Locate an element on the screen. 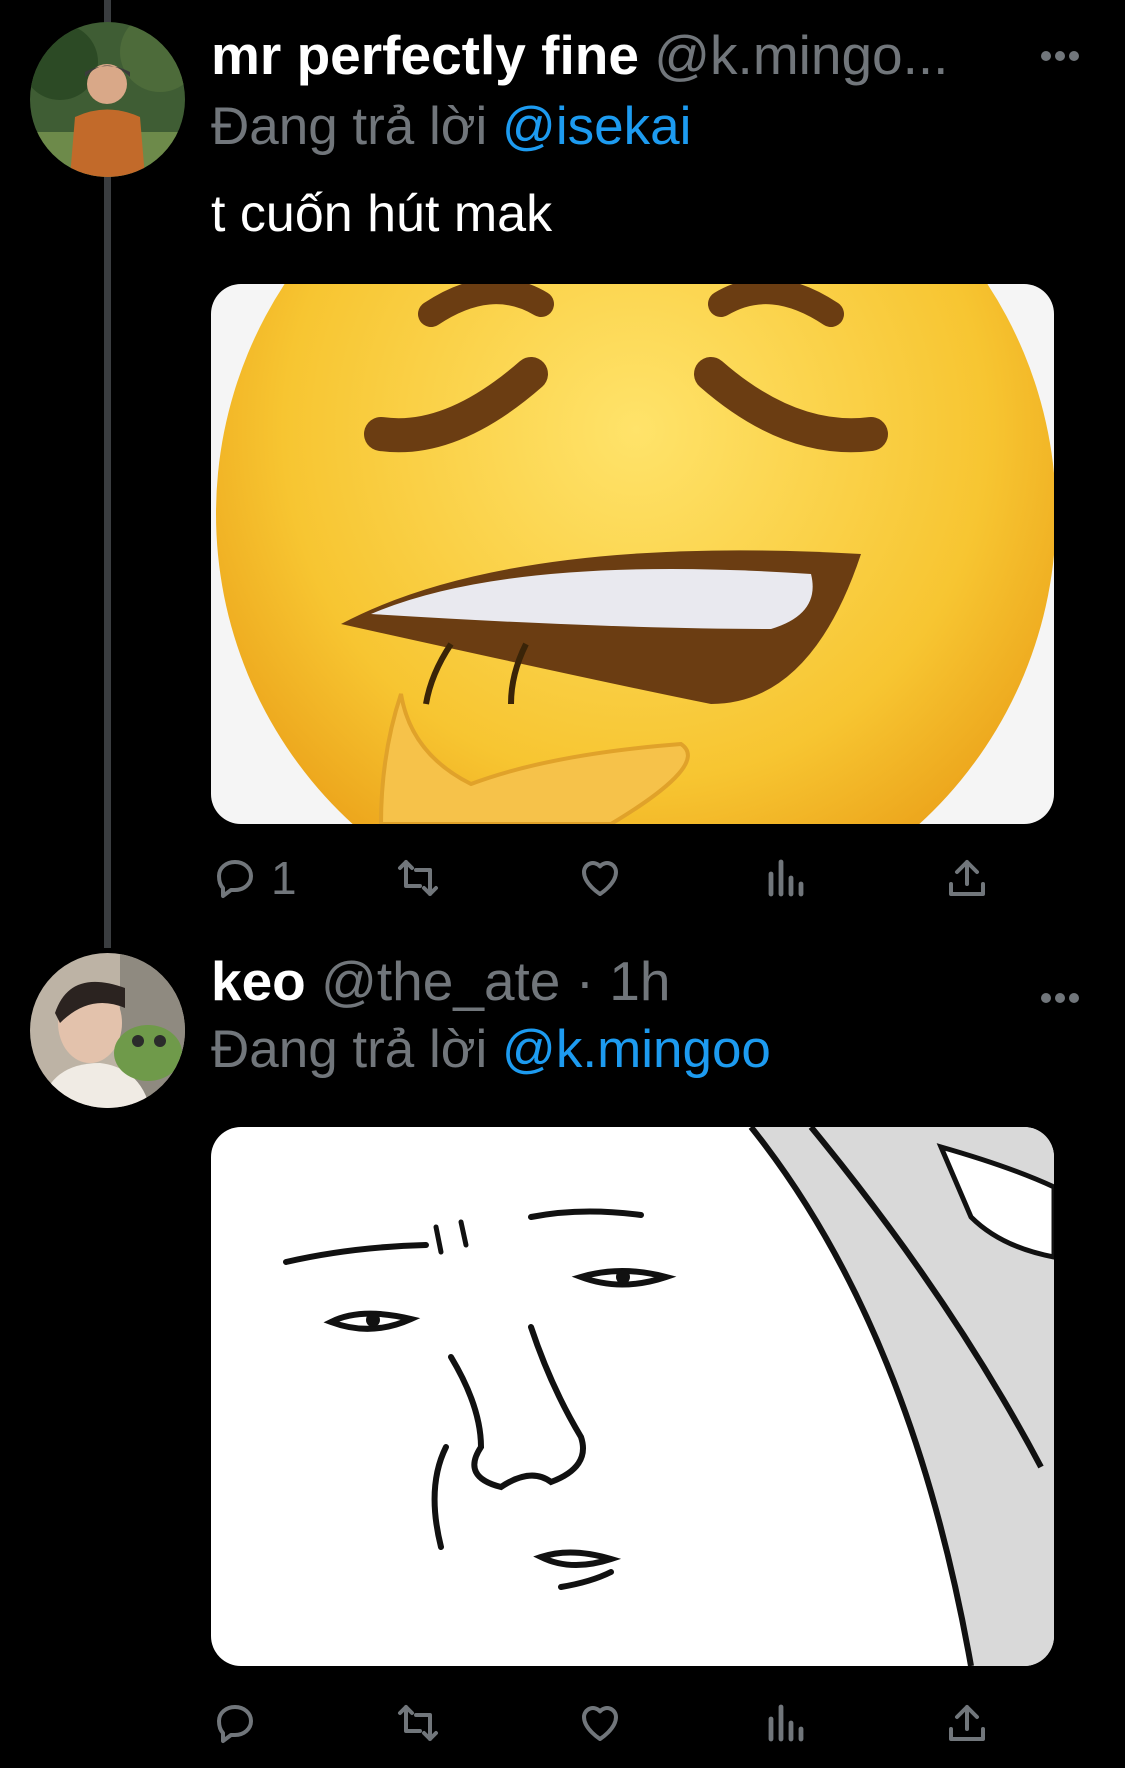 The image size is (1125, 1768). tweet-text: t cuốn hút mak is located at coordinates (382, 214).